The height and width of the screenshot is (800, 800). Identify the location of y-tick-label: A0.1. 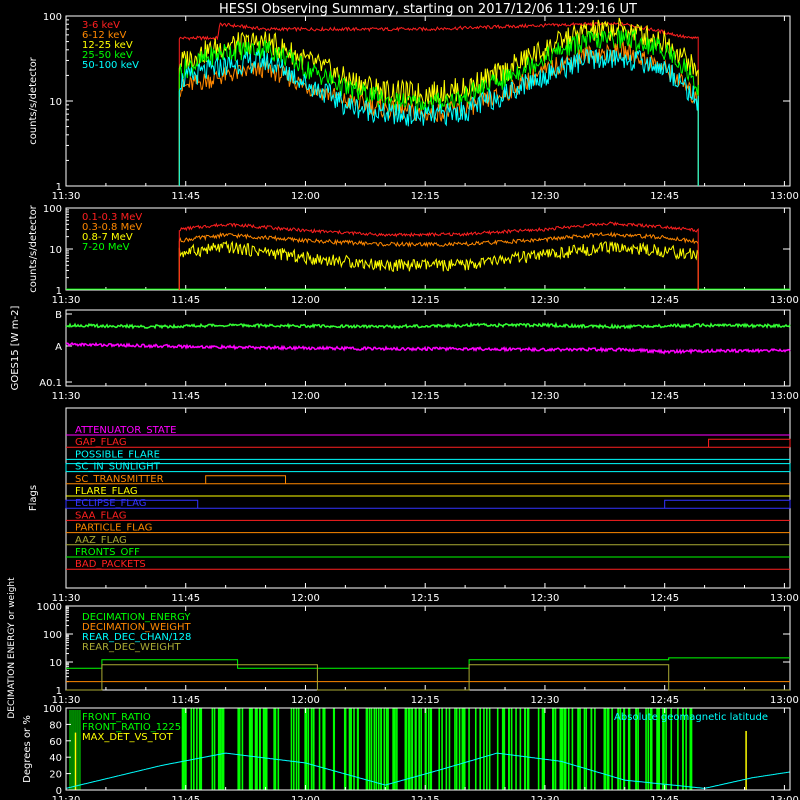
(50, 383).